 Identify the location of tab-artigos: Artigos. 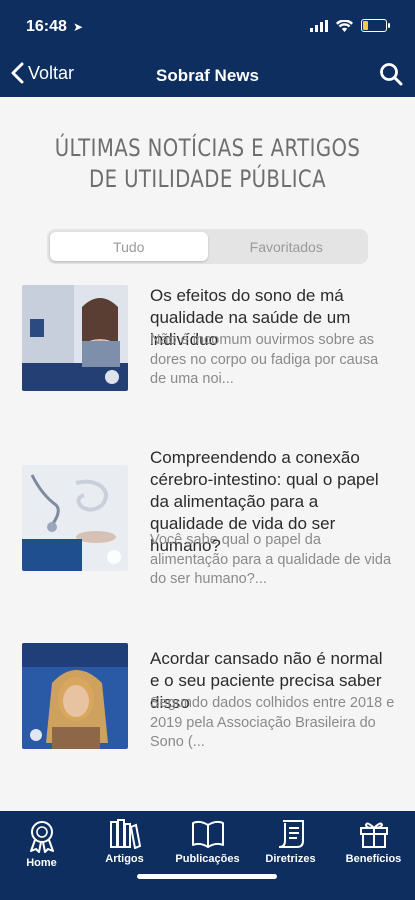
(124, 842).